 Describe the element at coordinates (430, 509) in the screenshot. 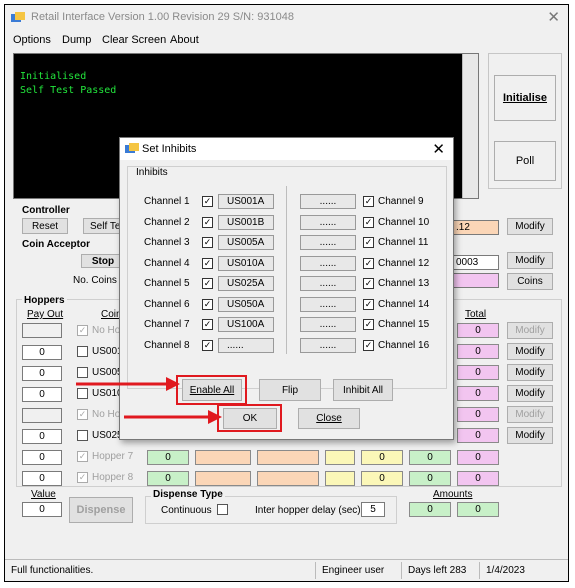

I see `amount-field: 0` at that location.